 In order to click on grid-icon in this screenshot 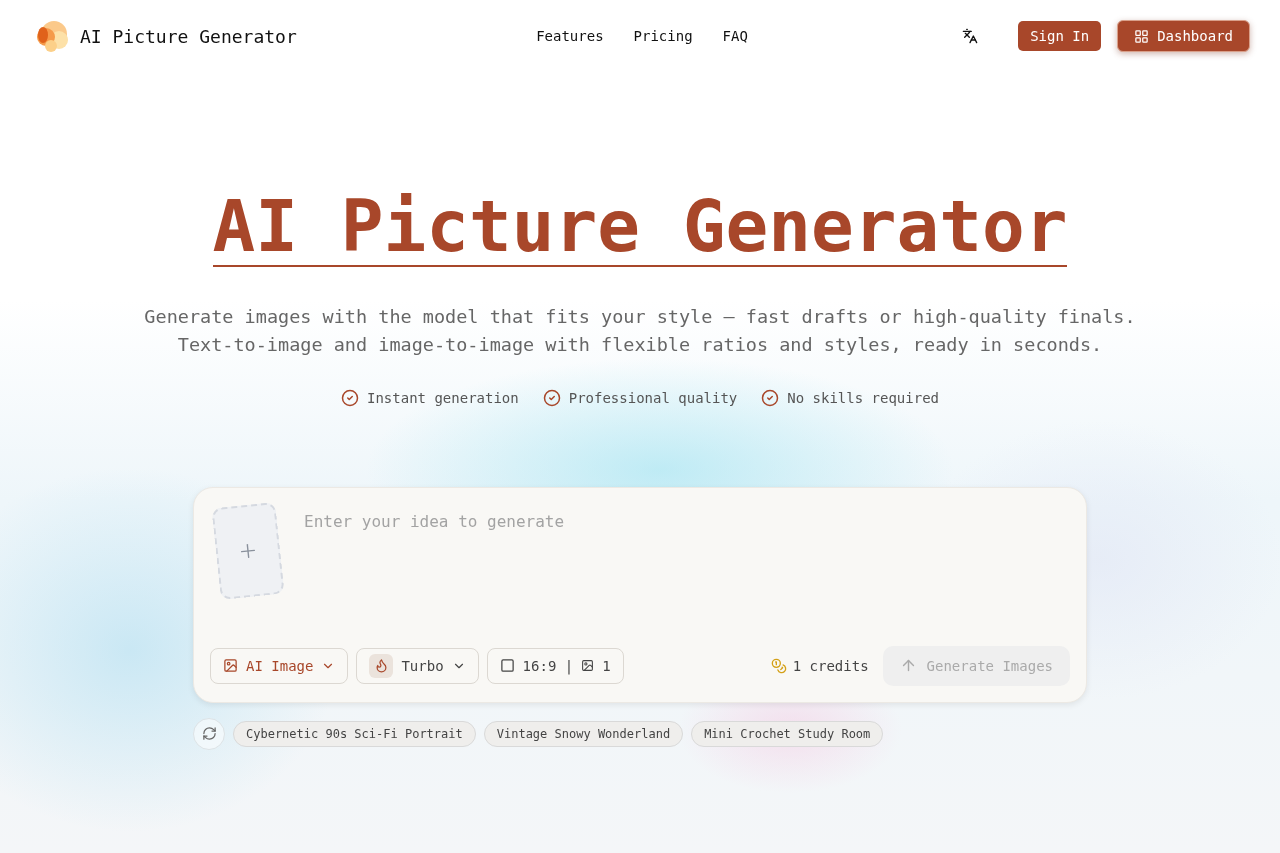, I will do `click(1142, 36)`.